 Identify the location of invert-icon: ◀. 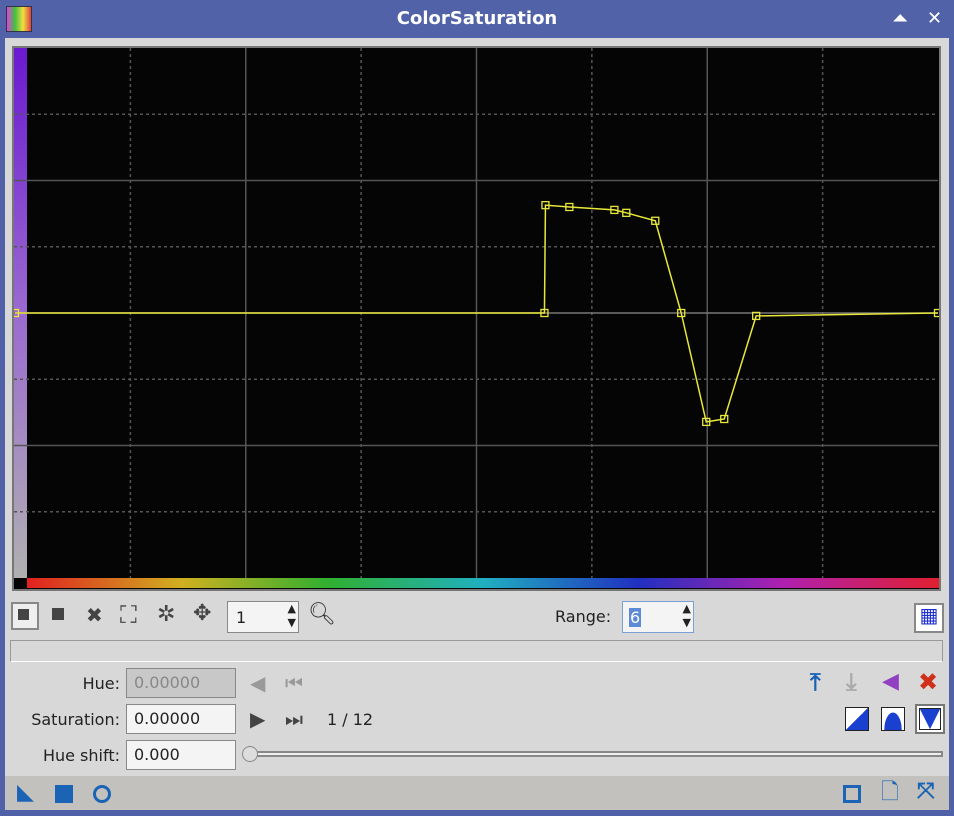
(890, 682).